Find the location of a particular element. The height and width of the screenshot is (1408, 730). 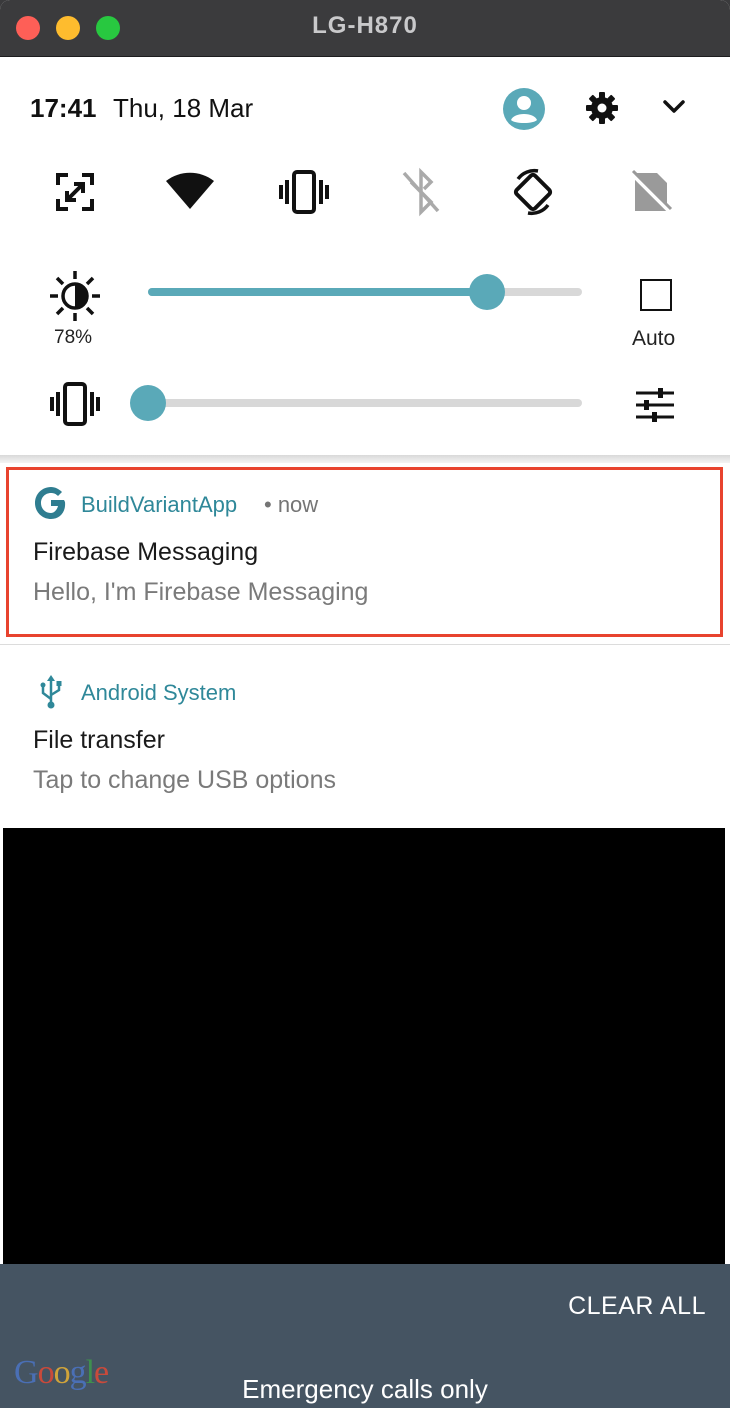

emergency-calls-label: Emergency calls only is located at coordinates (365, 1389).